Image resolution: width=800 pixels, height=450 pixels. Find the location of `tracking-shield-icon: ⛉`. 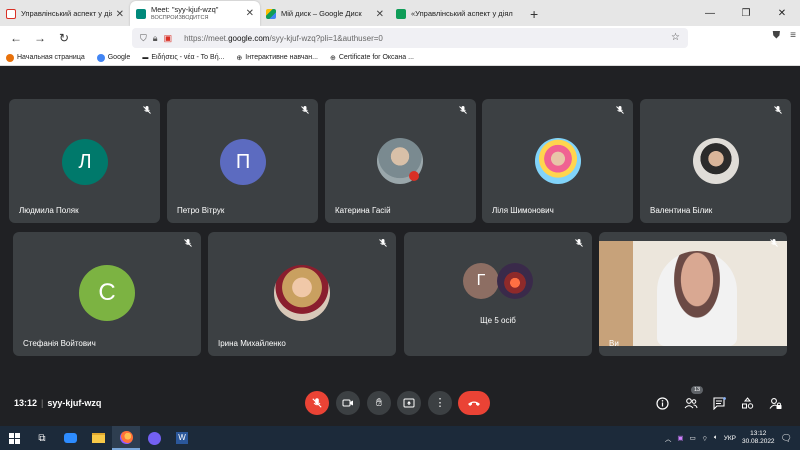

tracking-shield-icon: ⛉ is located at coordinates (143, 38).